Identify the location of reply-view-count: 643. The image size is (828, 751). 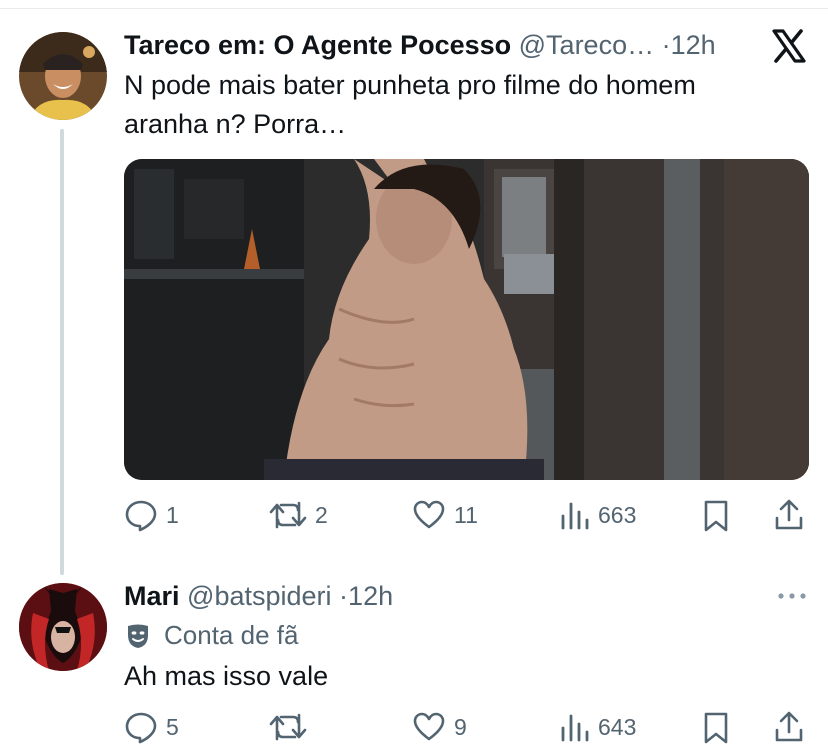
(617, 726).